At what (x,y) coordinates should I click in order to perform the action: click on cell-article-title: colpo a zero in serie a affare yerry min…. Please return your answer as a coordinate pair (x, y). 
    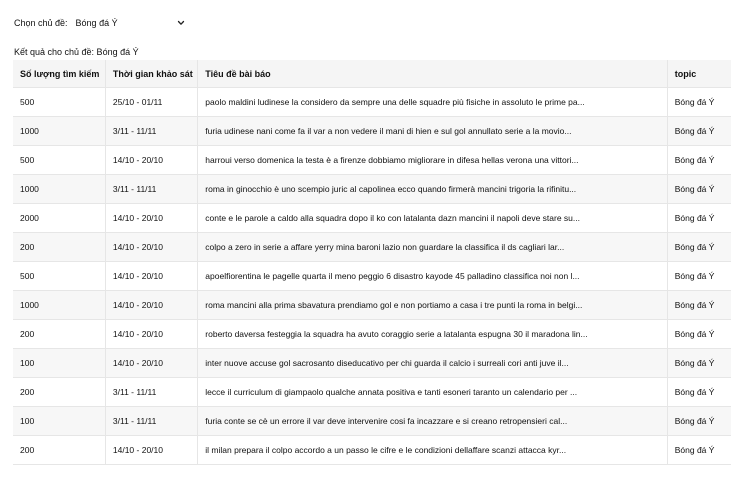
    Looking at the image, I should click on (432, 247).